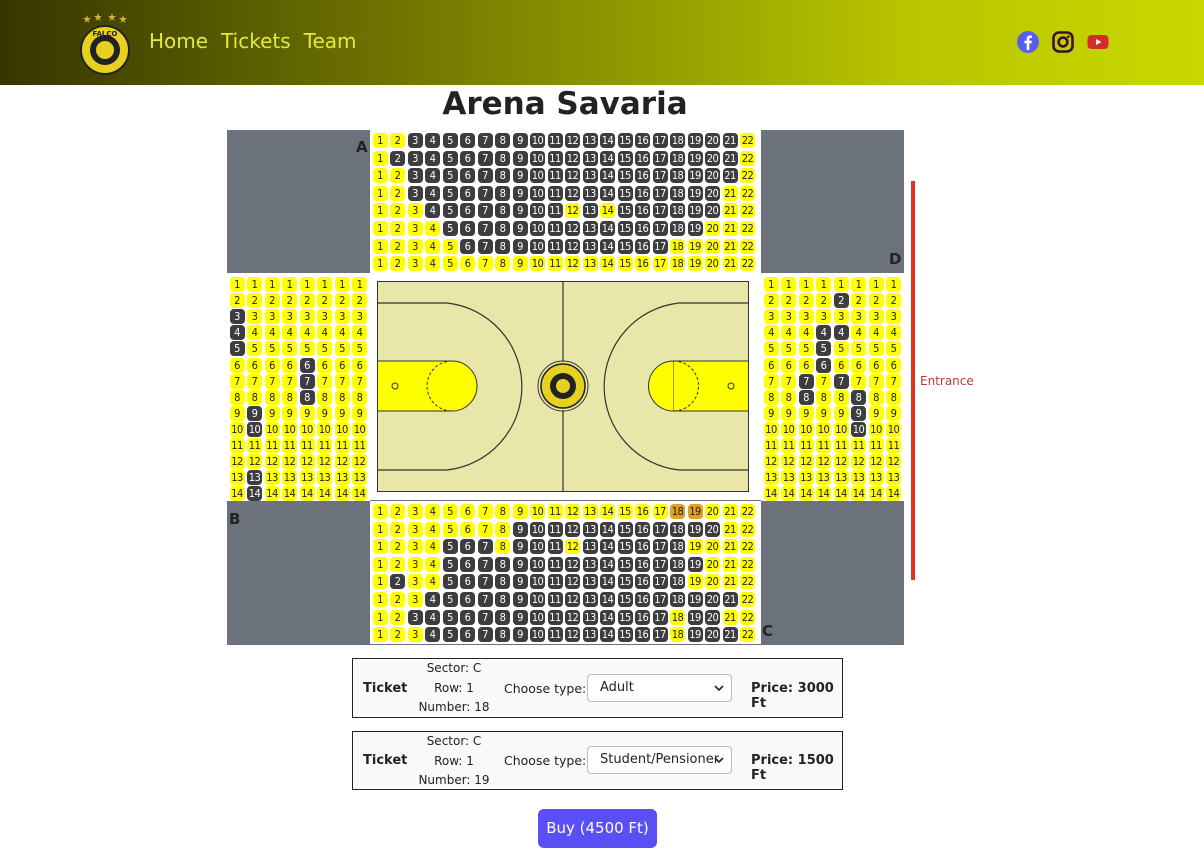 This screenshot has width=1204, height=855. Describe the element at coordinates (771, 462) in the screenshot. I see `seat-d-12-1: 12` at that location.